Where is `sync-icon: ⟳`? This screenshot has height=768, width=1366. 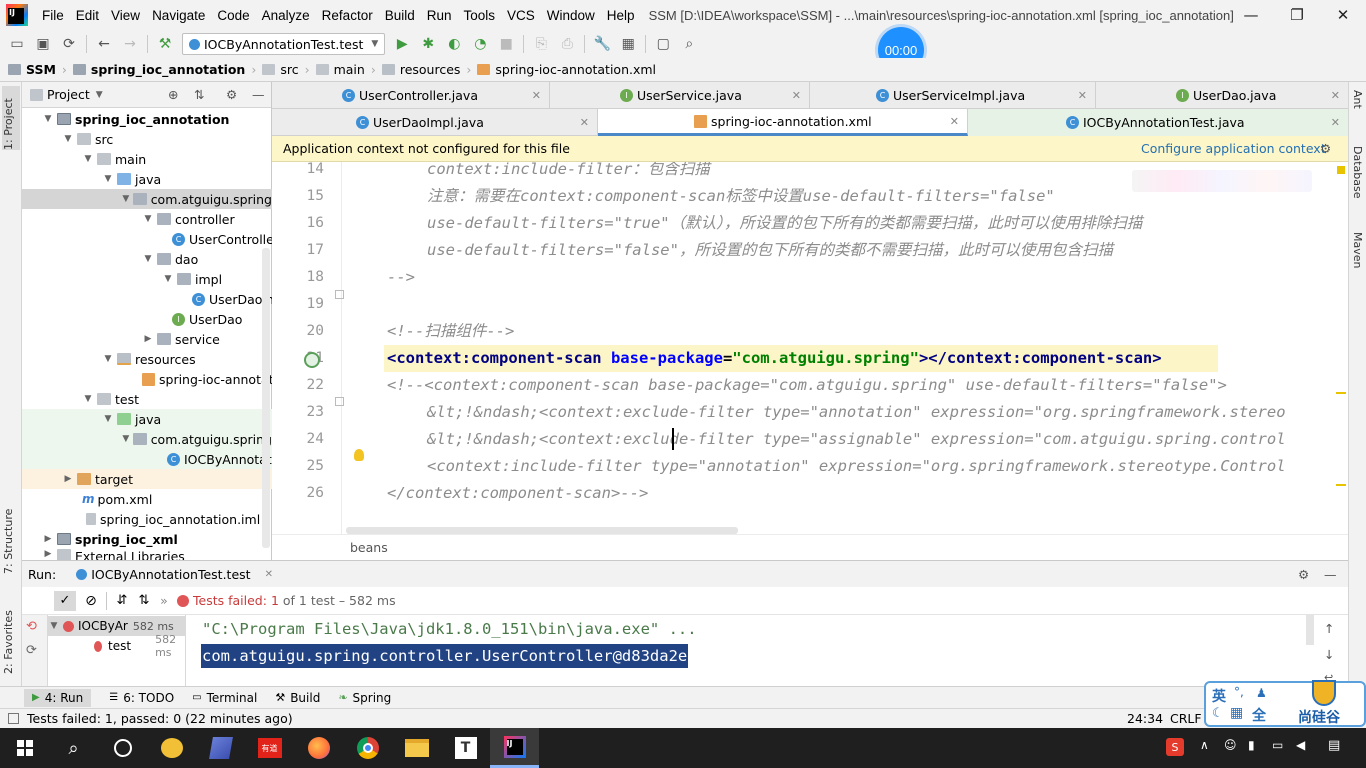 sync-icon: ⟳ is located at coordinates (69, 44).